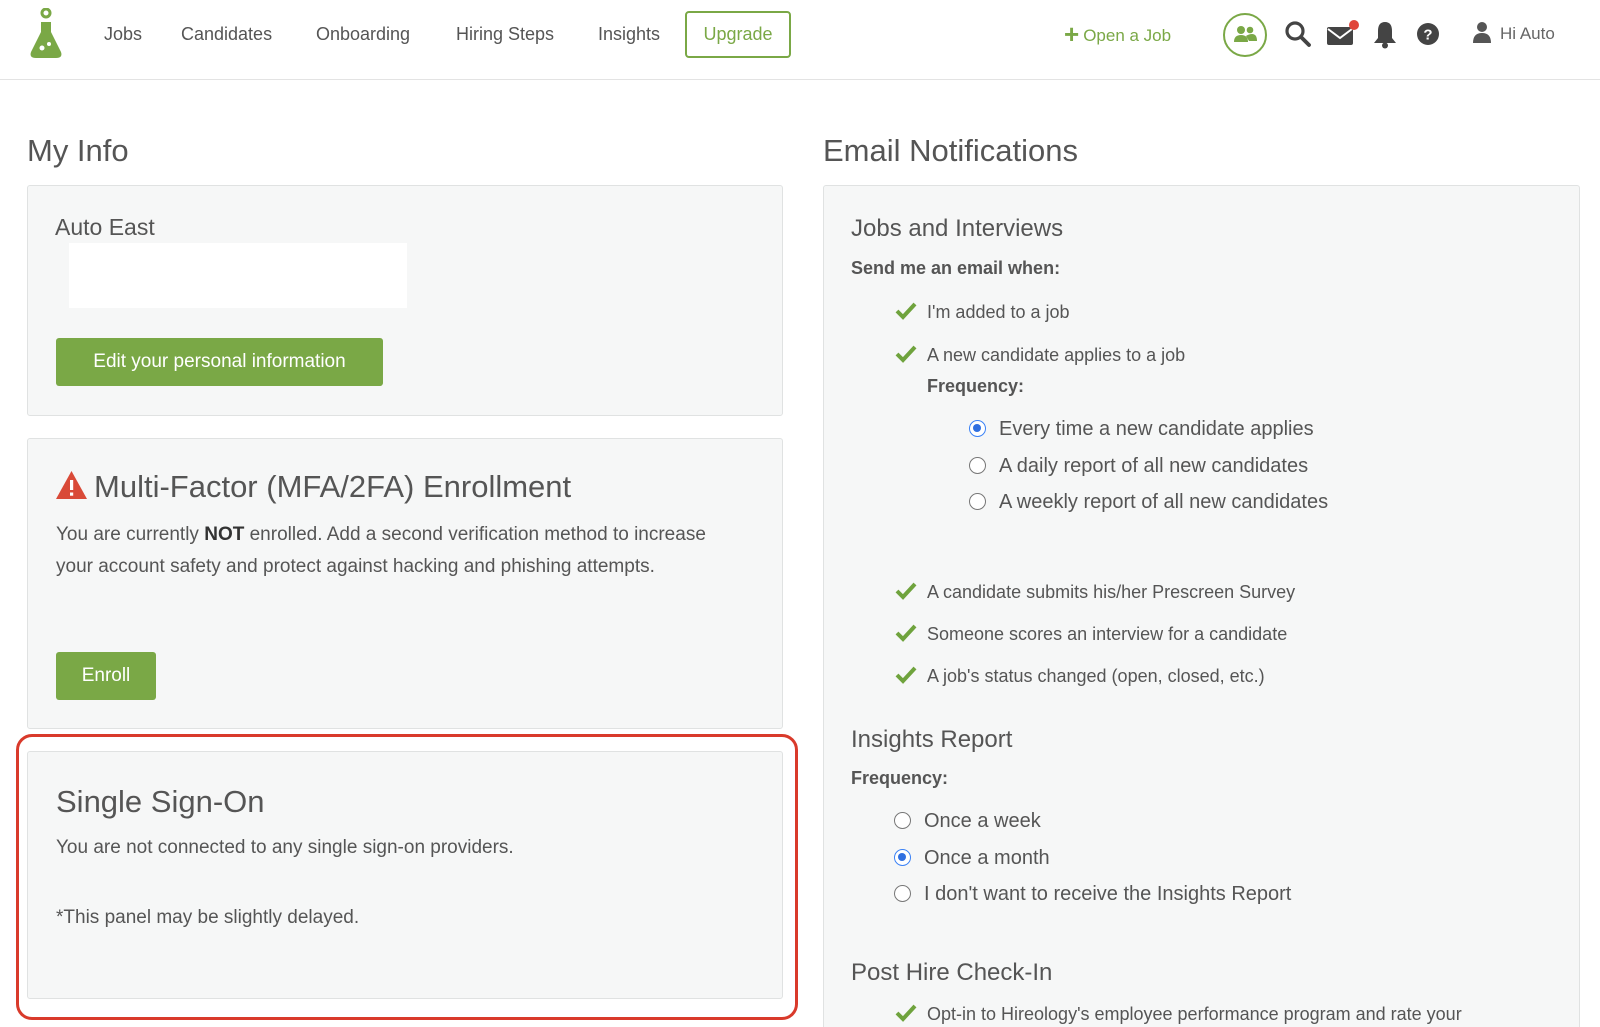 This screenshot has width=1600, height=1027. What do you see at coordinates (71, 485) in the screenshot?
I see `warning-icon` at bounding box center [71, 485].